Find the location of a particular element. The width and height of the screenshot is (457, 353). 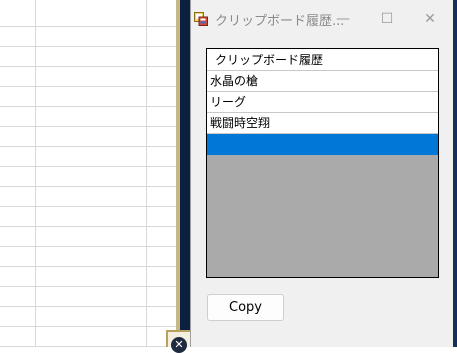

list-item: 戦闘時空翔 is located at coordinates (322, 123).